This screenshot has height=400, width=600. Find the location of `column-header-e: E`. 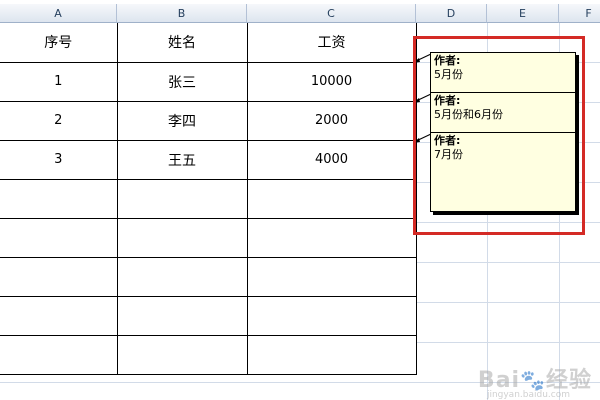

column-header-e: E is located at coordinates (523, 13).